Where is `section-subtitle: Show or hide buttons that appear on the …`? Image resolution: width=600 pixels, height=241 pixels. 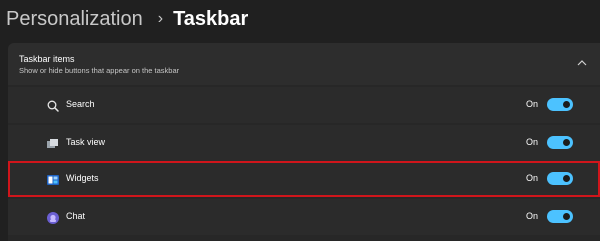 section-subtitle: Show or hide buttons that appear on the … is located at coordinates (99, 70).